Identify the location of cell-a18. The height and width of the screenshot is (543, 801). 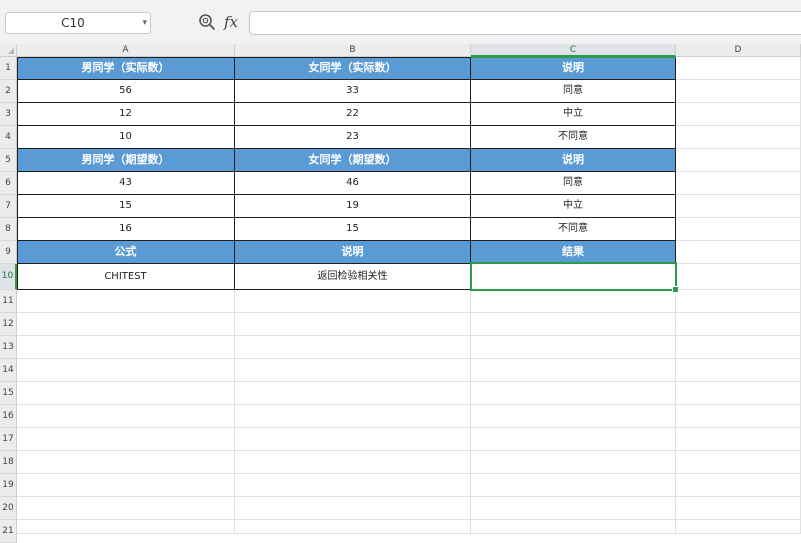
(126, 462).